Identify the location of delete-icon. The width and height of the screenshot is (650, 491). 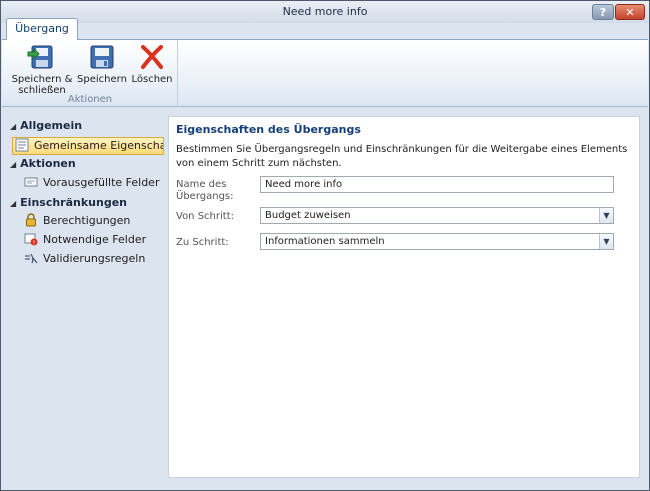
(152, 57).